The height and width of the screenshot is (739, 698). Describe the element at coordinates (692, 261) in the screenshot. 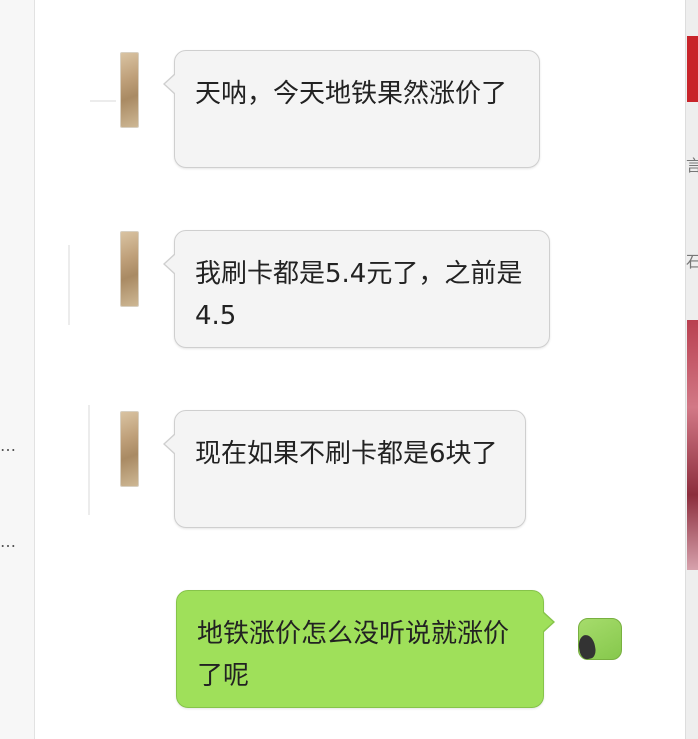

I see `side-panel-text-fragment: 石` at that location.